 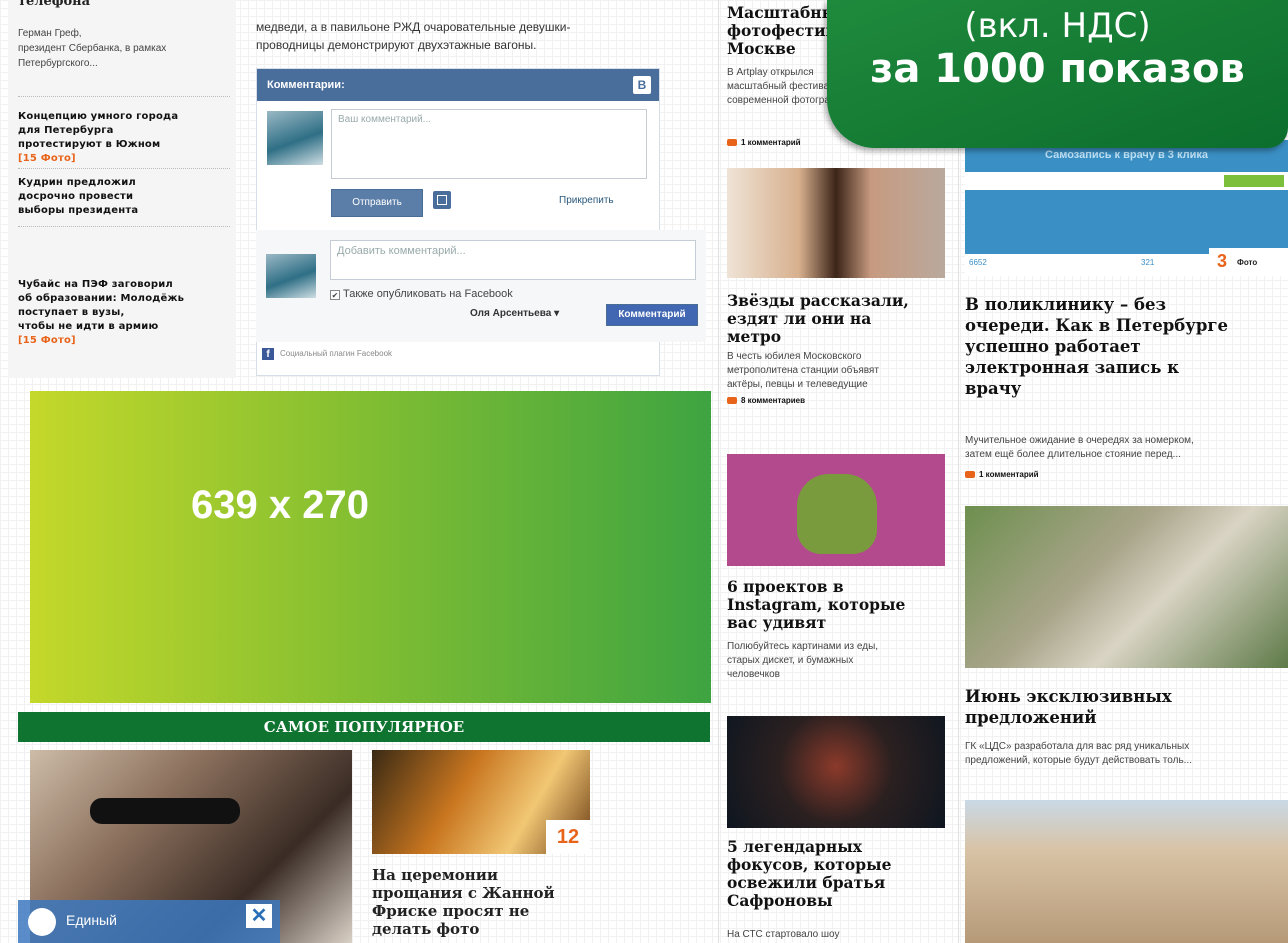 What do you see at coordinates (1126, 181) in the screenshot?
I see `banner-search-row` at bounding box center [1126, 181].